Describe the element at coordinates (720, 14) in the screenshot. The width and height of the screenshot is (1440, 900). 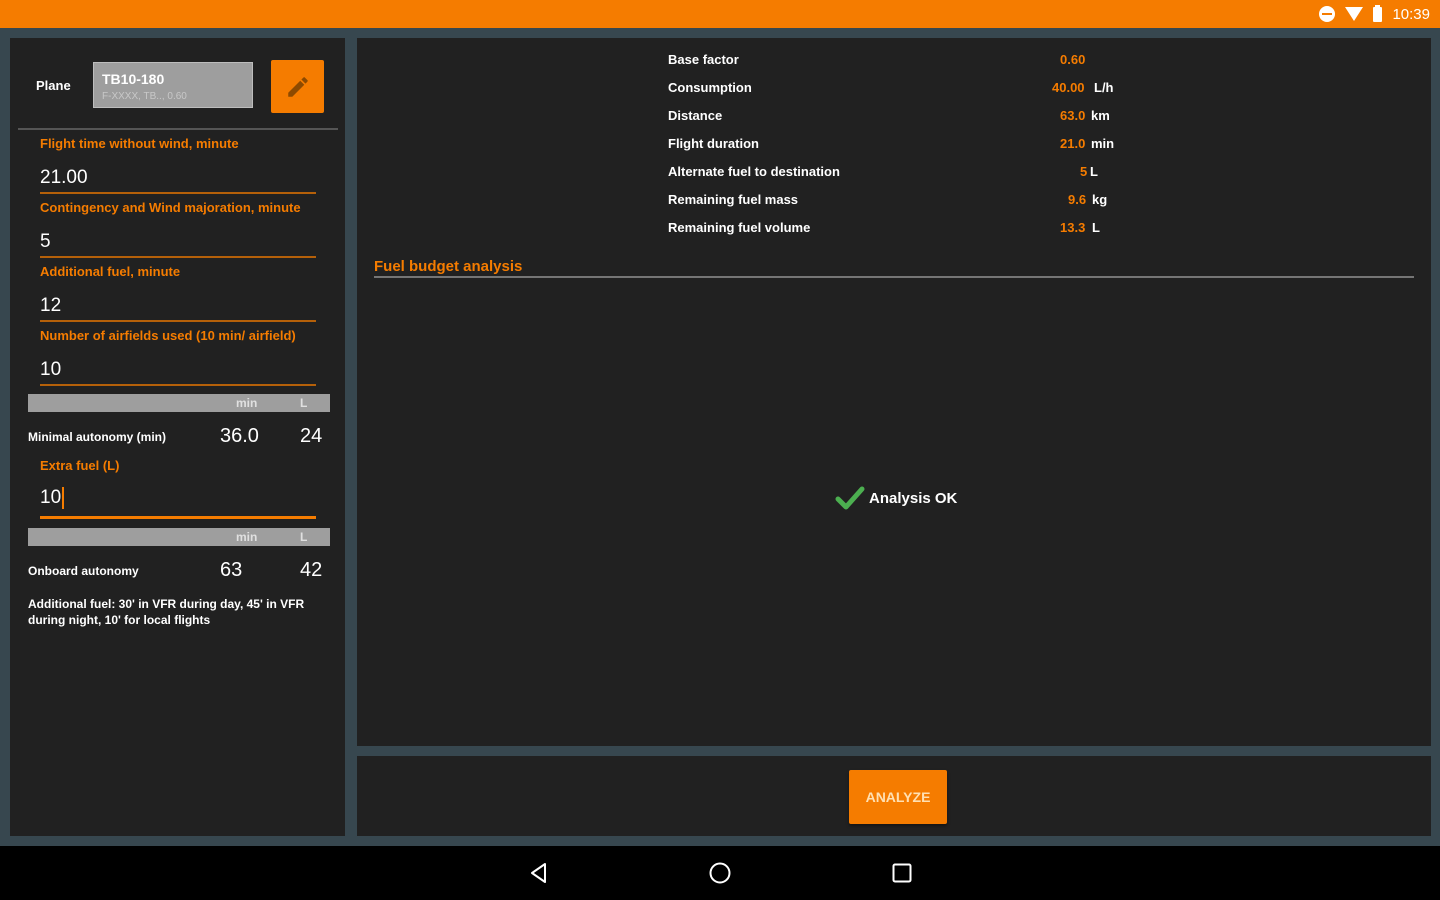
I see `status-bar: 10:39` at that location.